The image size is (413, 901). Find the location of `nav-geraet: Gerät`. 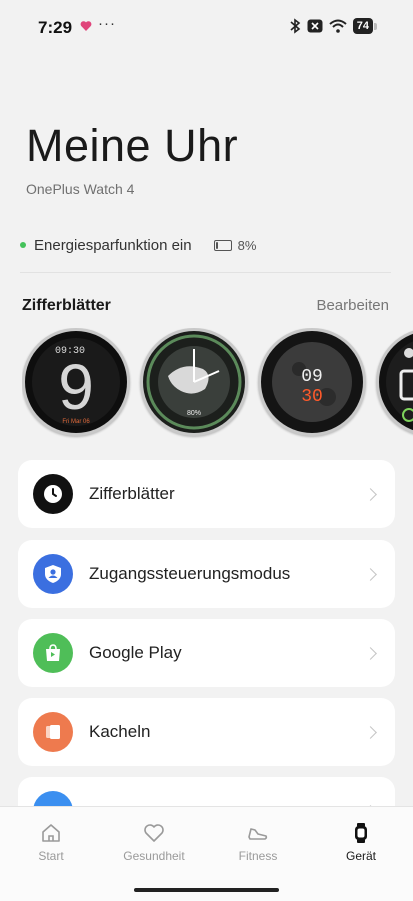

nav-geraet: Gerät is located at coordinates (361, 842).